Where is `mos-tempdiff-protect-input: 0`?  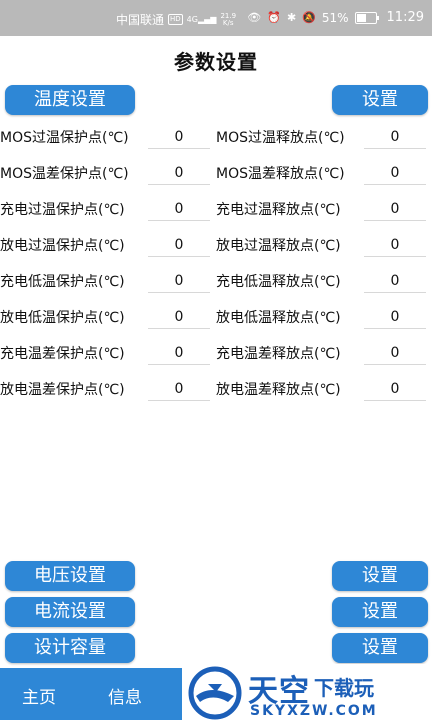 mos-tempdiff-protect-input: 0 is located at coordinates (179, 173).